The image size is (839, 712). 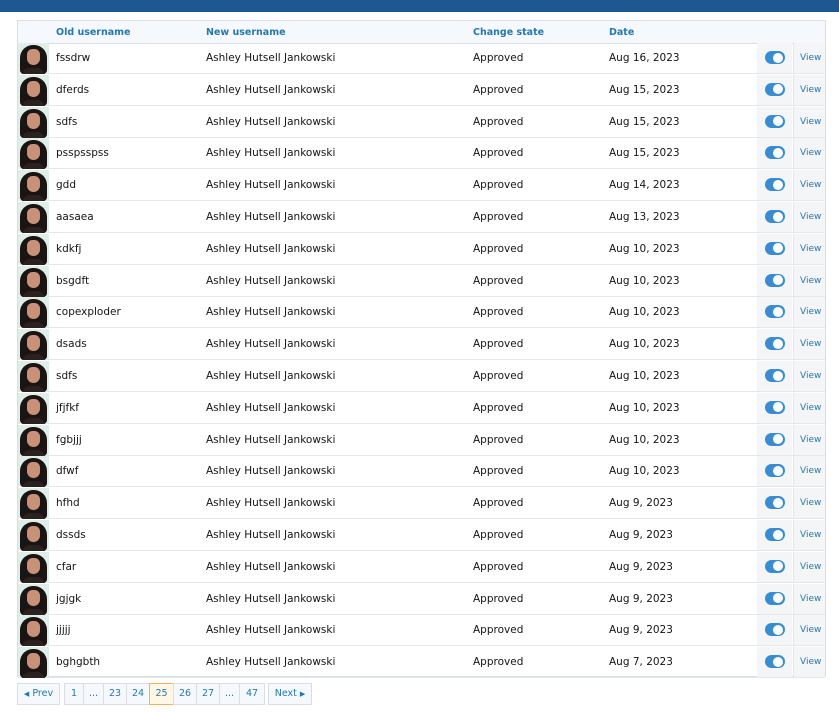 What do you see at coordinates (115, 694) in the screenshot?
I see `page-link-23: 23` at bounding box center [115, 694].